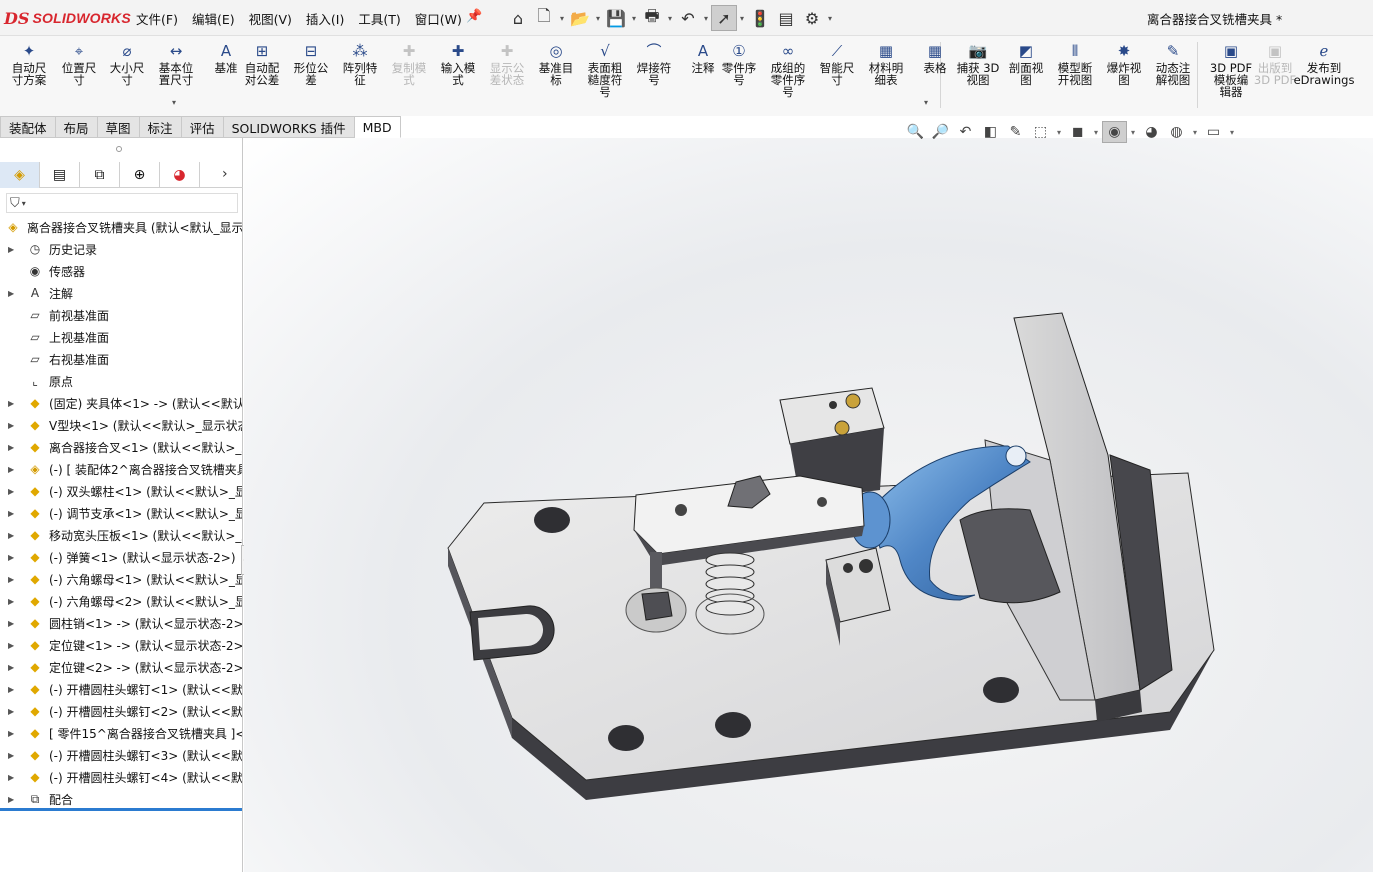 The width and height of the screenshot is (1373, 872). I want to click on print-icon: 🖶, so click(652, 18).